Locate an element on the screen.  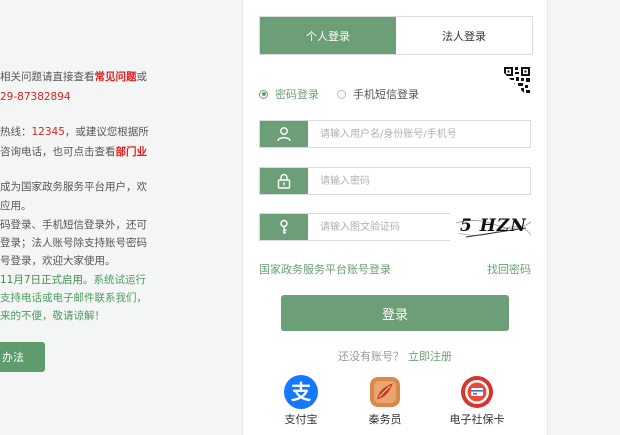
password-field is located at coordinates (395, 181).